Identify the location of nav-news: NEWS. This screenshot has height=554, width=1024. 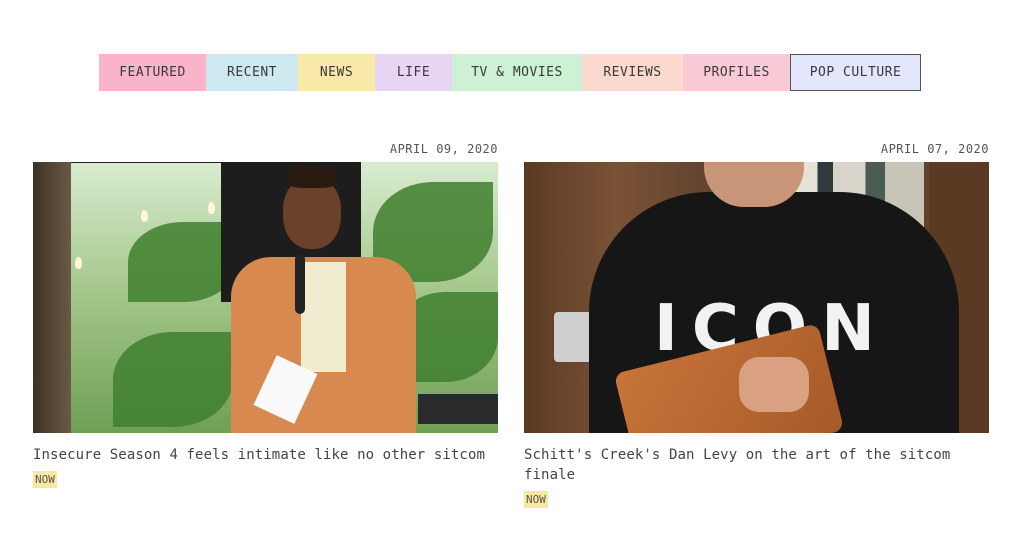
(336, 72).